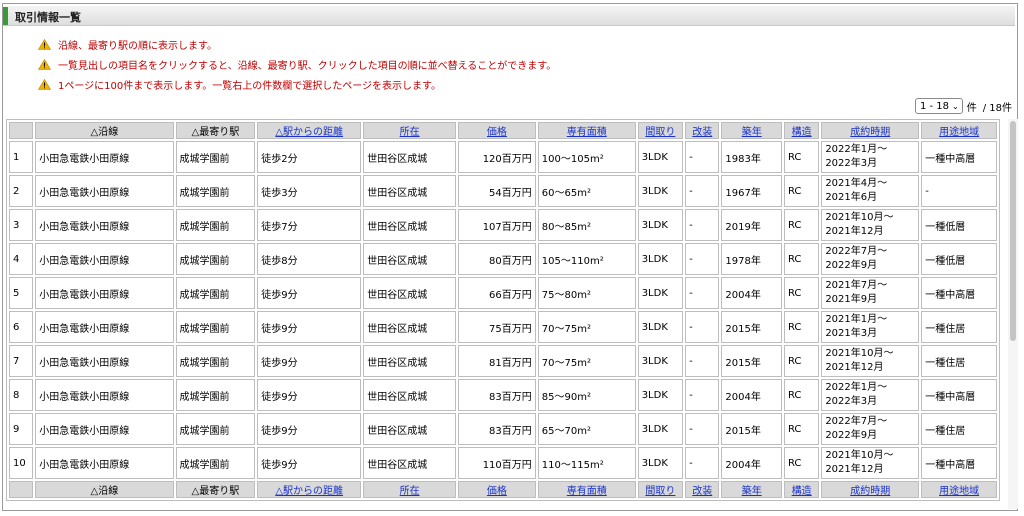 The height and width of the screenshot is (516, 1024). Describe the element at coordinates (702, 130) in the screenshot. I see `col-header-renovation: 改装` at that location.